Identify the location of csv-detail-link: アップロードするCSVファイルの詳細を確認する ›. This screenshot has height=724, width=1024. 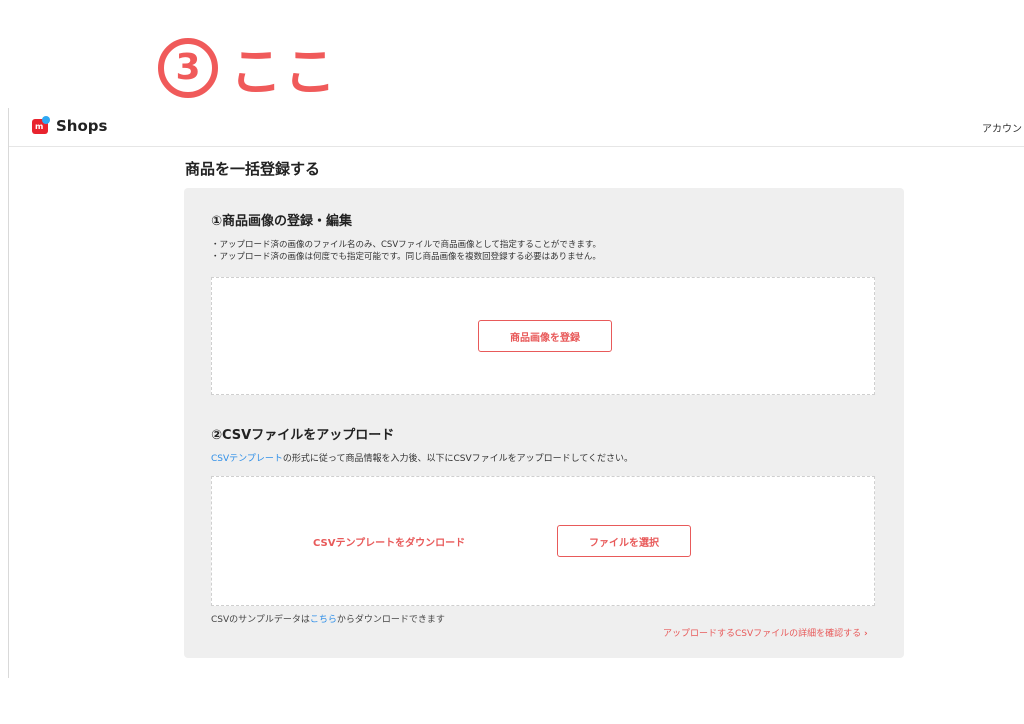
(765, 632).